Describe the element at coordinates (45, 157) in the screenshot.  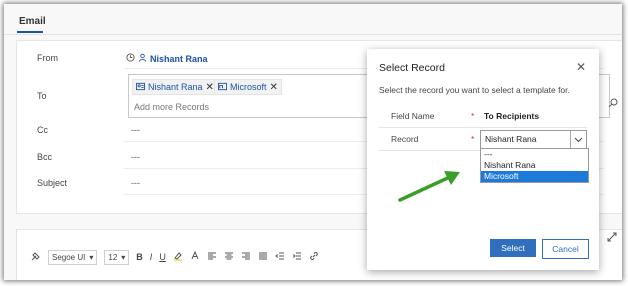
I see `bcc-label: Bcc` at that location.